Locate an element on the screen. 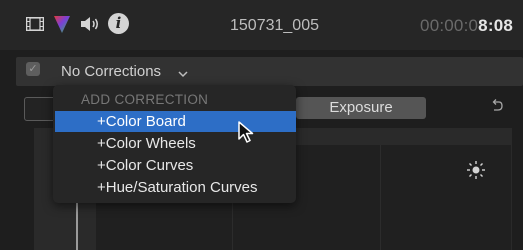 The height and width of the screenshot is (250, 523). film-icon is located at coordinates (35, 26).